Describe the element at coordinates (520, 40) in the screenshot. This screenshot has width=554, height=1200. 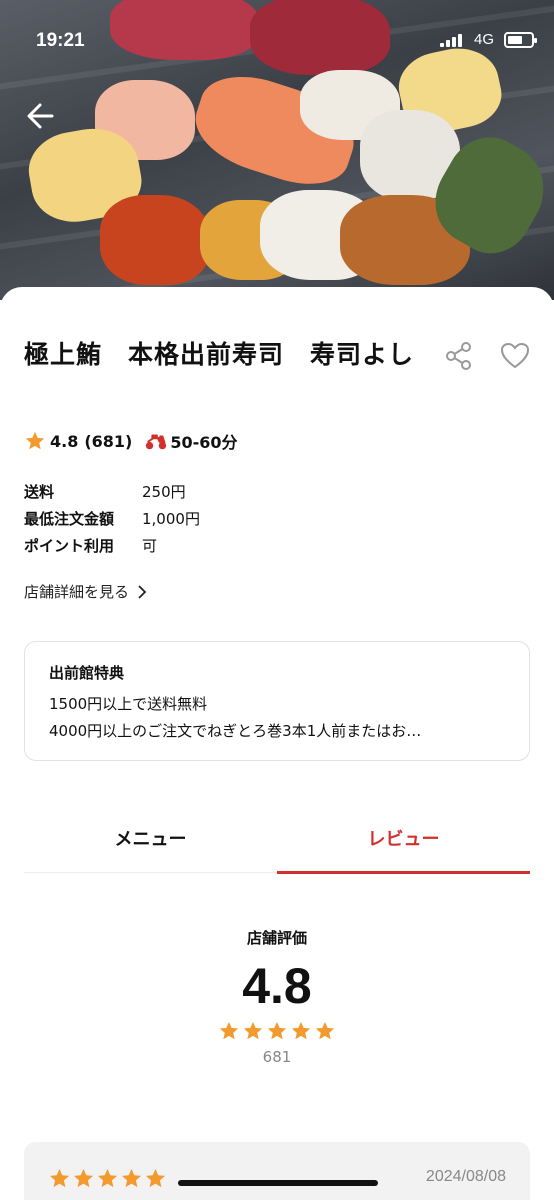
I see `battery-icon` at that location.